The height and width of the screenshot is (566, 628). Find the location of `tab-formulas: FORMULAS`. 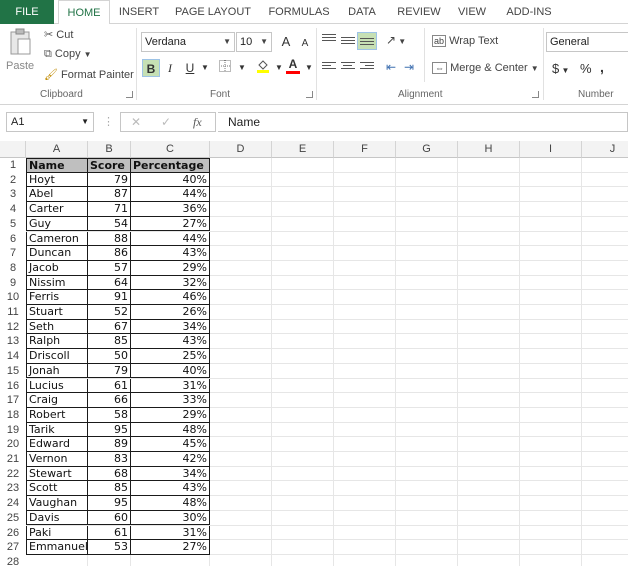

tab-formulas: FORMULAS is located at coordinates (299, 12).